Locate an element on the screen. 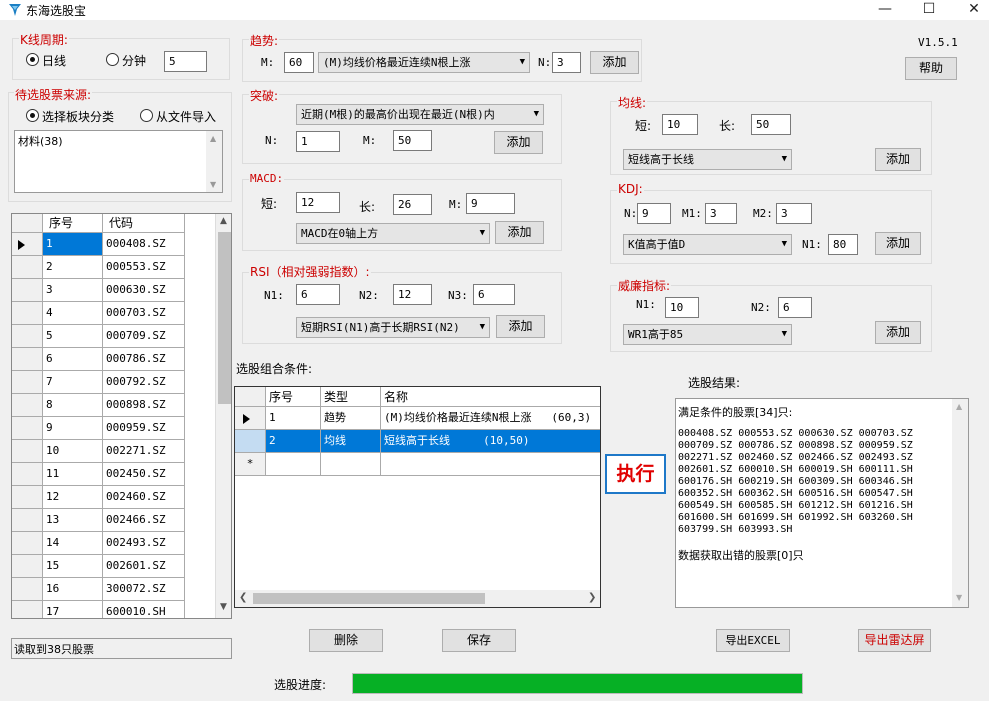  stock-row-code: 000959.SZ is located at coordinates (144, 428).